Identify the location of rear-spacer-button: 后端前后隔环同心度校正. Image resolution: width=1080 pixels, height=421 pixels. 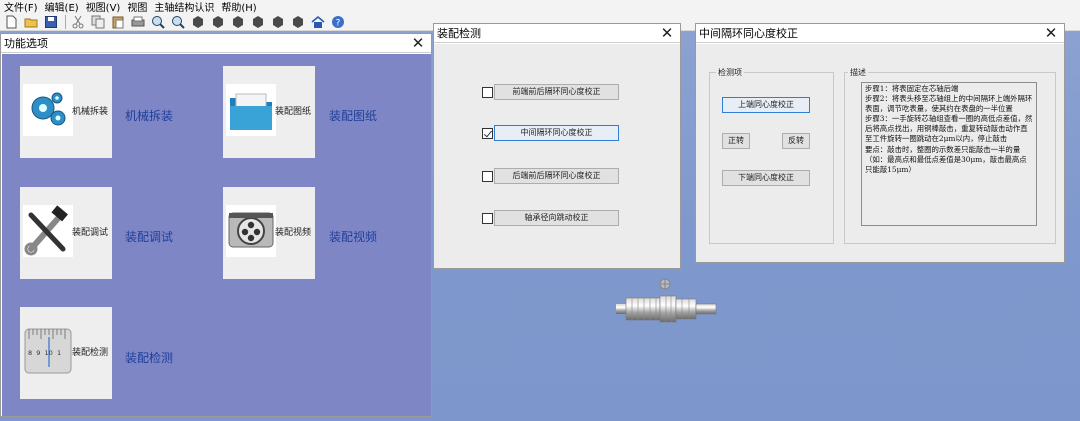
(556, 176).